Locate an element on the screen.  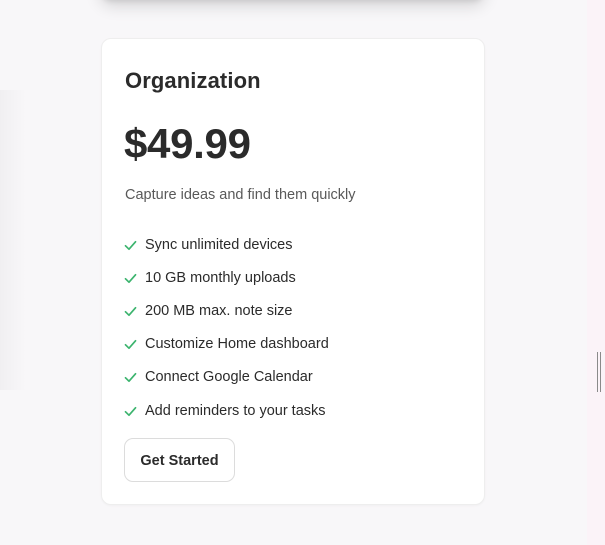
feature-label: Add reminders to your tasks is located at coordinates (235, 410).